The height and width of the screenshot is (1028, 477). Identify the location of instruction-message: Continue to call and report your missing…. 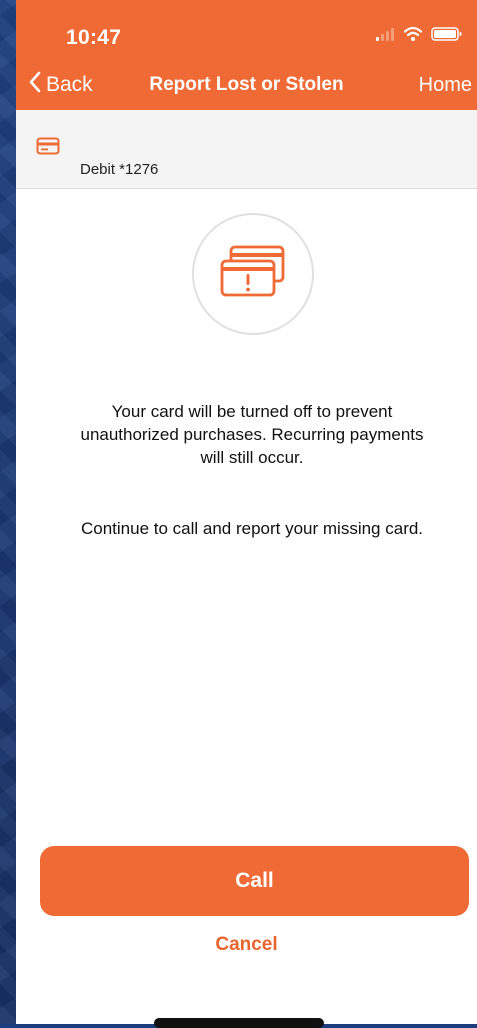
(252, 528).